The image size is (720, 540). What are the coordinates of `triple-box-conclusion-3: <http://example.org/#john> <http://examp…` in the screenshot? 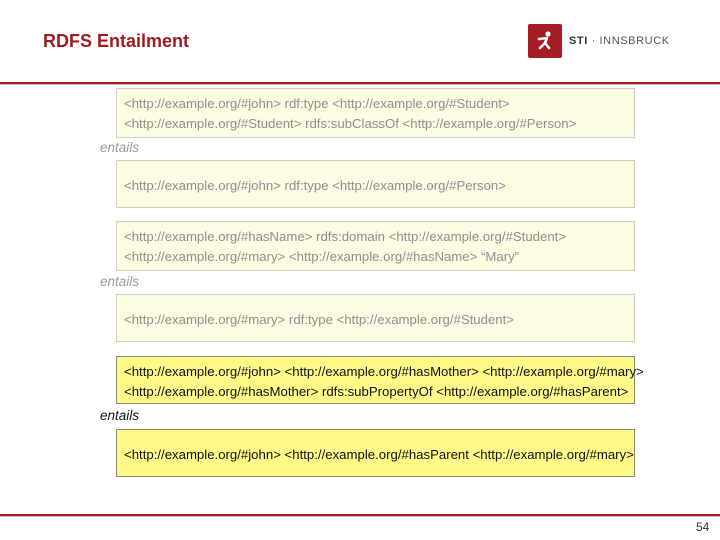 It's located at (375, 453).